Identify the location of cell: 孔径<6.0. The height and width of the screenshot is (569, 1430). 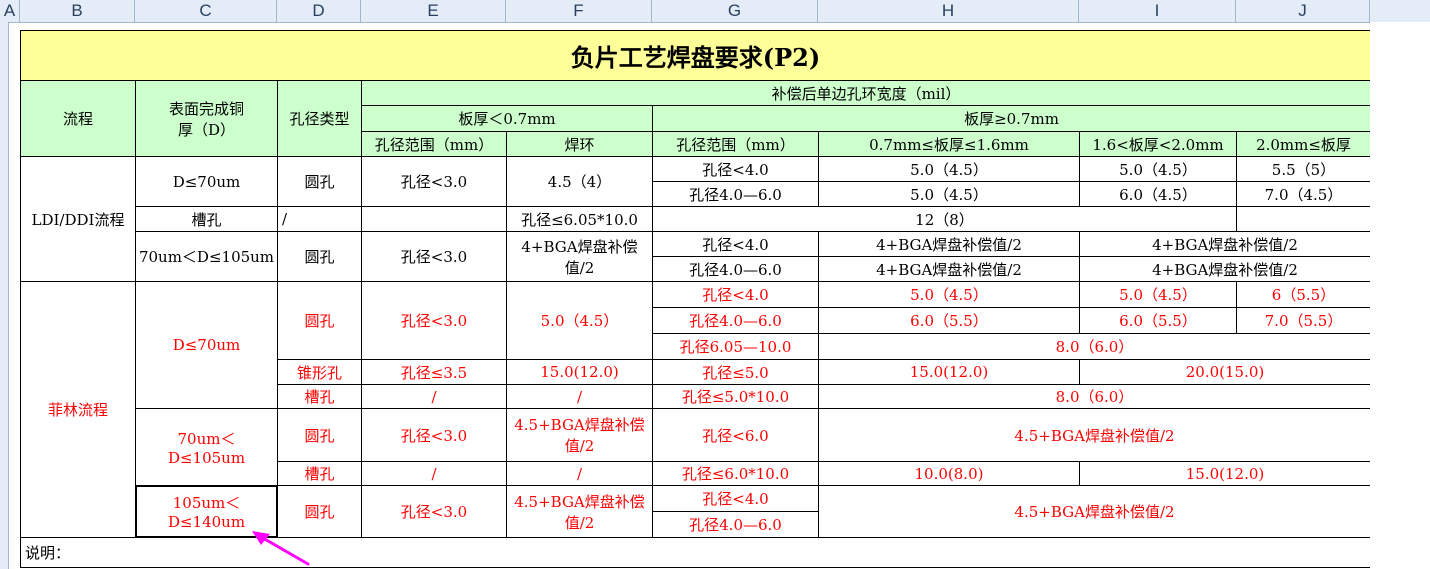
(735, 435).